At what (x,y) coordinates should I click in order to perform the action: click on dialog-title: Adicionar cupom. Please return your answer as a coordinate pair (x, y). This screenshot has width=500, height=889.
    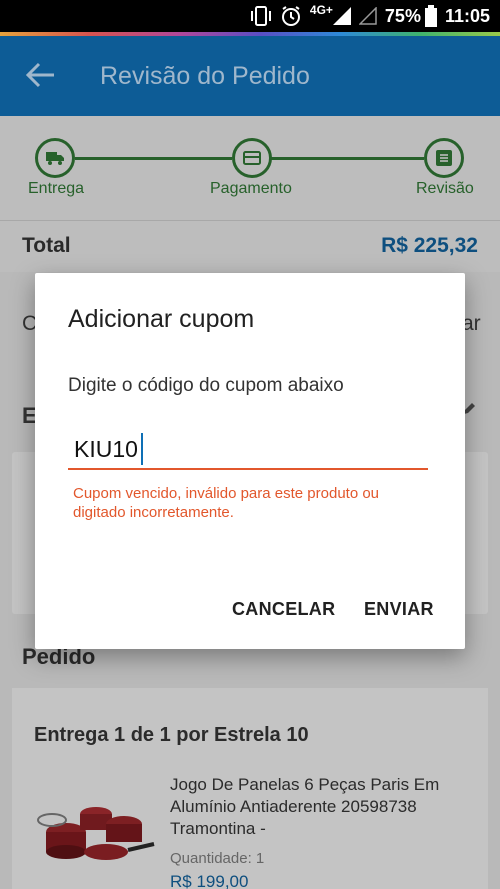
    Looking at the image, I should click on (161, 319).